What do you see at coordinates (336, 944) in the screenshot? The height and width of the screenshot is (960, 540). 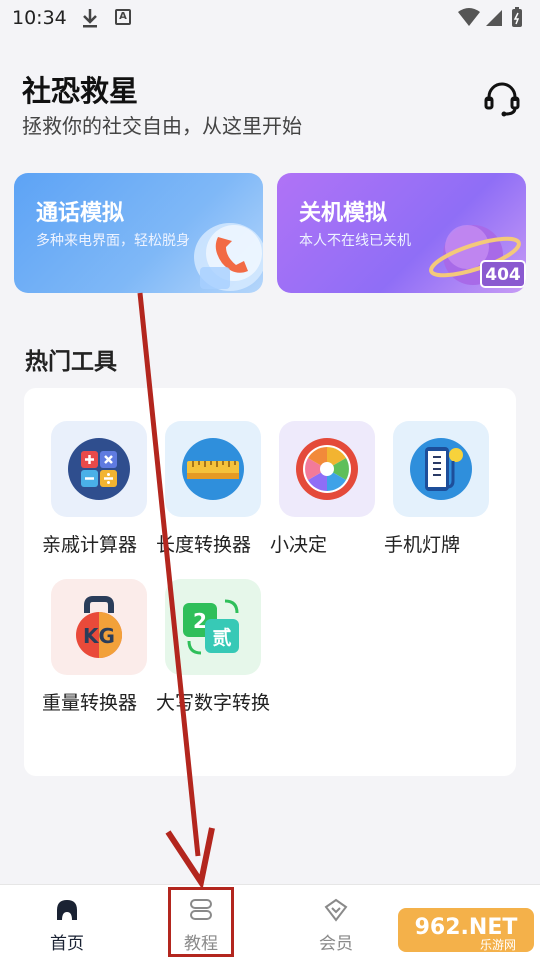 I see `nav-label: 会员` at bounding box center [336, 944].